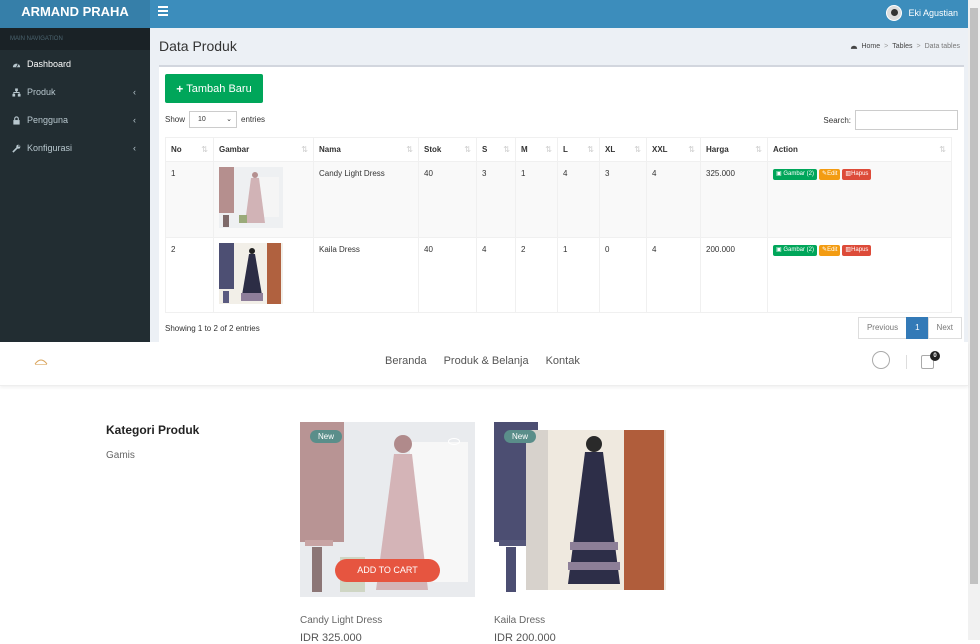  I want to click on sidebar-header: MAIN NAVIGATION, so click(75, 39).